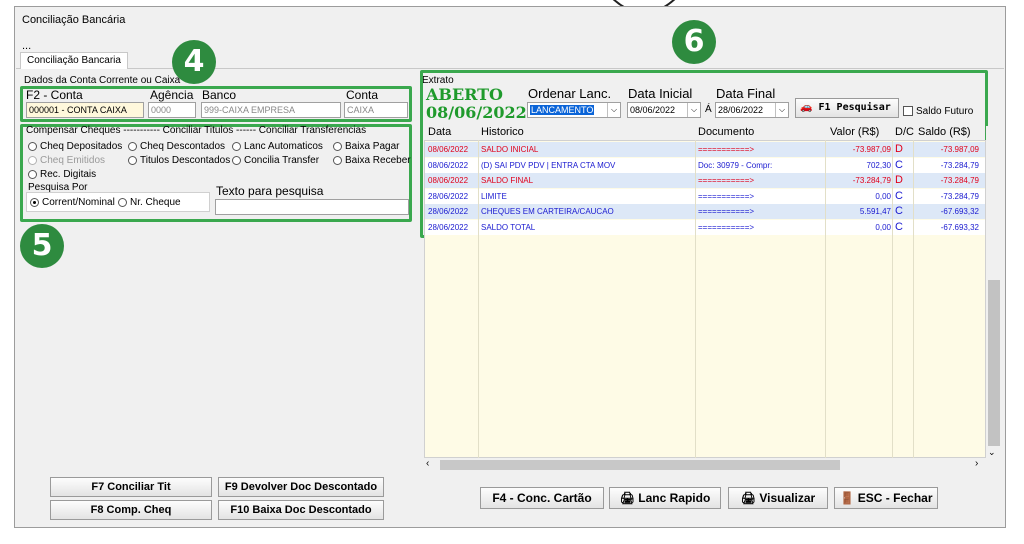 The width and height of the screenshot is (1024, 544). I want to click on scroll-left-icon: ‹, so click(427, 463).